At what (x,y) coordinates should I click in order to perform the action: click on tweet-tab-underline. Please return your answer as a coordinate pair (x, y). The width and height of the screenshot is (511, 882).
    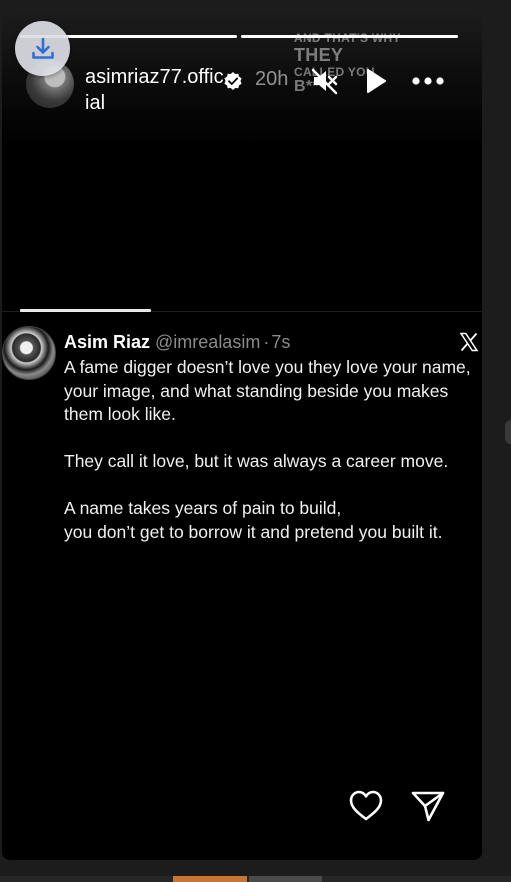
    Looking at the image, I should click on (85, 310).